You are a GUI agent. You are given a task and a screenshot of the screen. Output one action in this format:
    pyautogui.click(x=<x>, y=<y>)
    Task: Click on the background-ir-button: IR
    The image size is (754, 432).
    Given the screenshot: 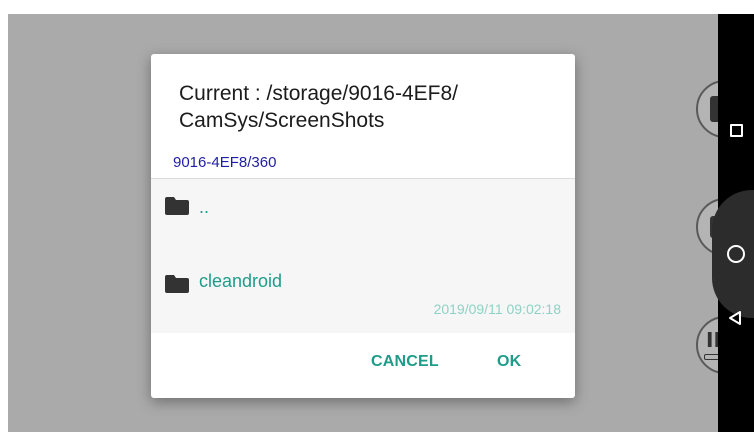 What is the action you would take?
    pyautogui.click(x=707, y=345)
    